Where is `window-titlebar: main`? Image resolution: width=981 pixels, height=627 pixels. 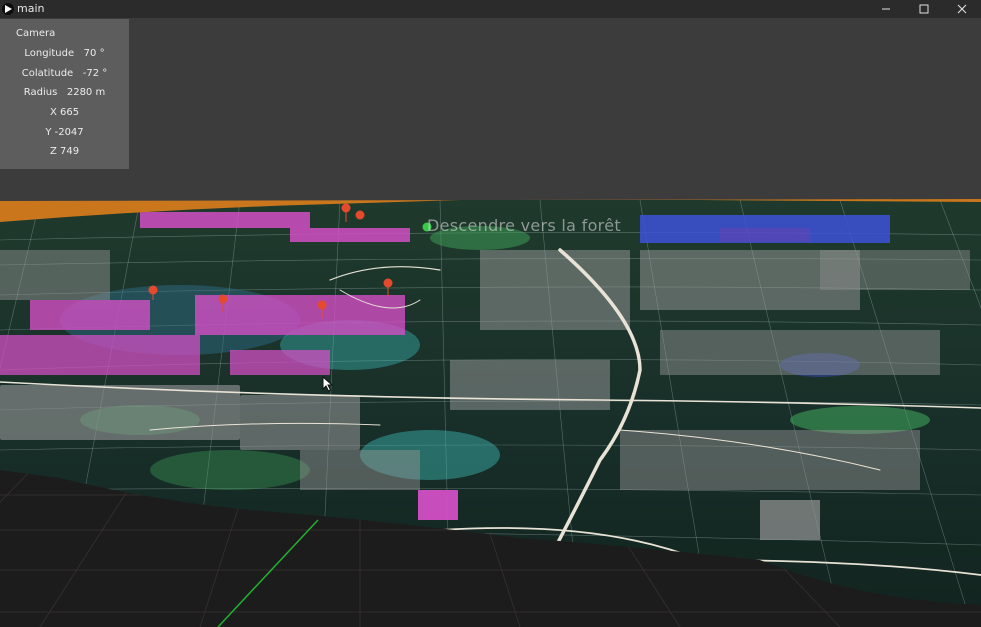
window-titlebar: main is located at coordinates (490, 9).